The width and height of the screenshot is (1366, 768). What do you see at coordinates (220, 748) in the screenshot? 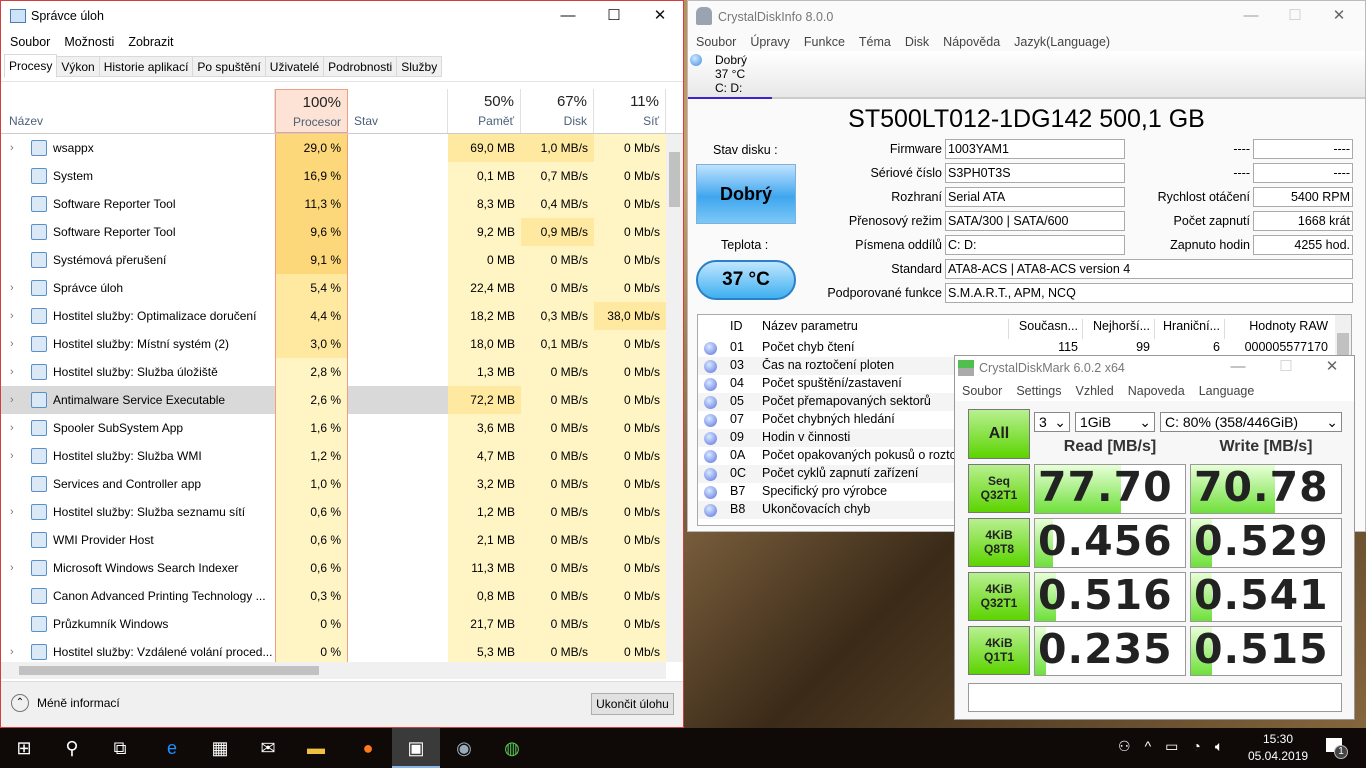
I see `store-icon: ▦` at bounding box center [220, 748].